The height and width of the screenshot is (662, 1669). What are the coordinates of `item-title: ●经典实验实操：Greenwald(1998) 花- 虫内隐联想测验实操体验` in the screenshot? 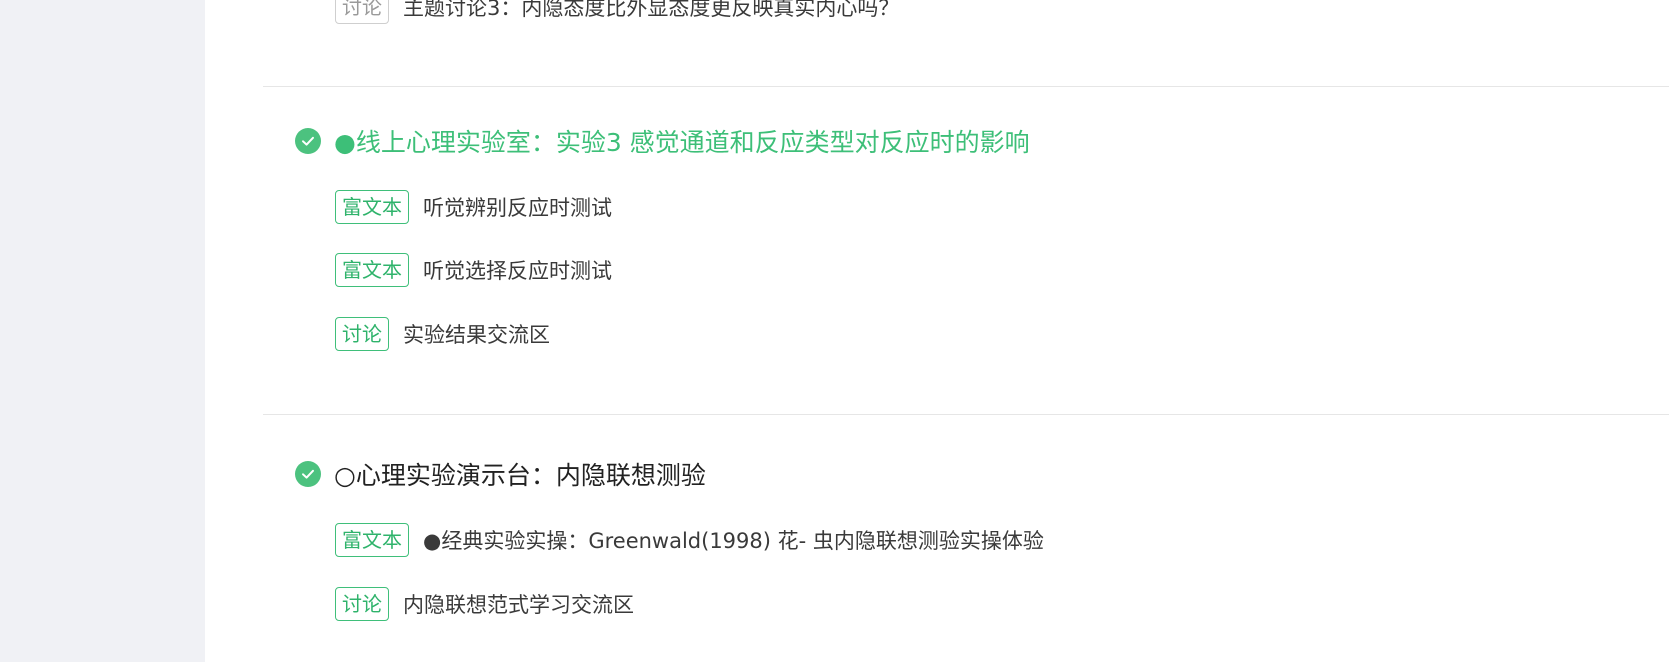 It's located at (733, 541).